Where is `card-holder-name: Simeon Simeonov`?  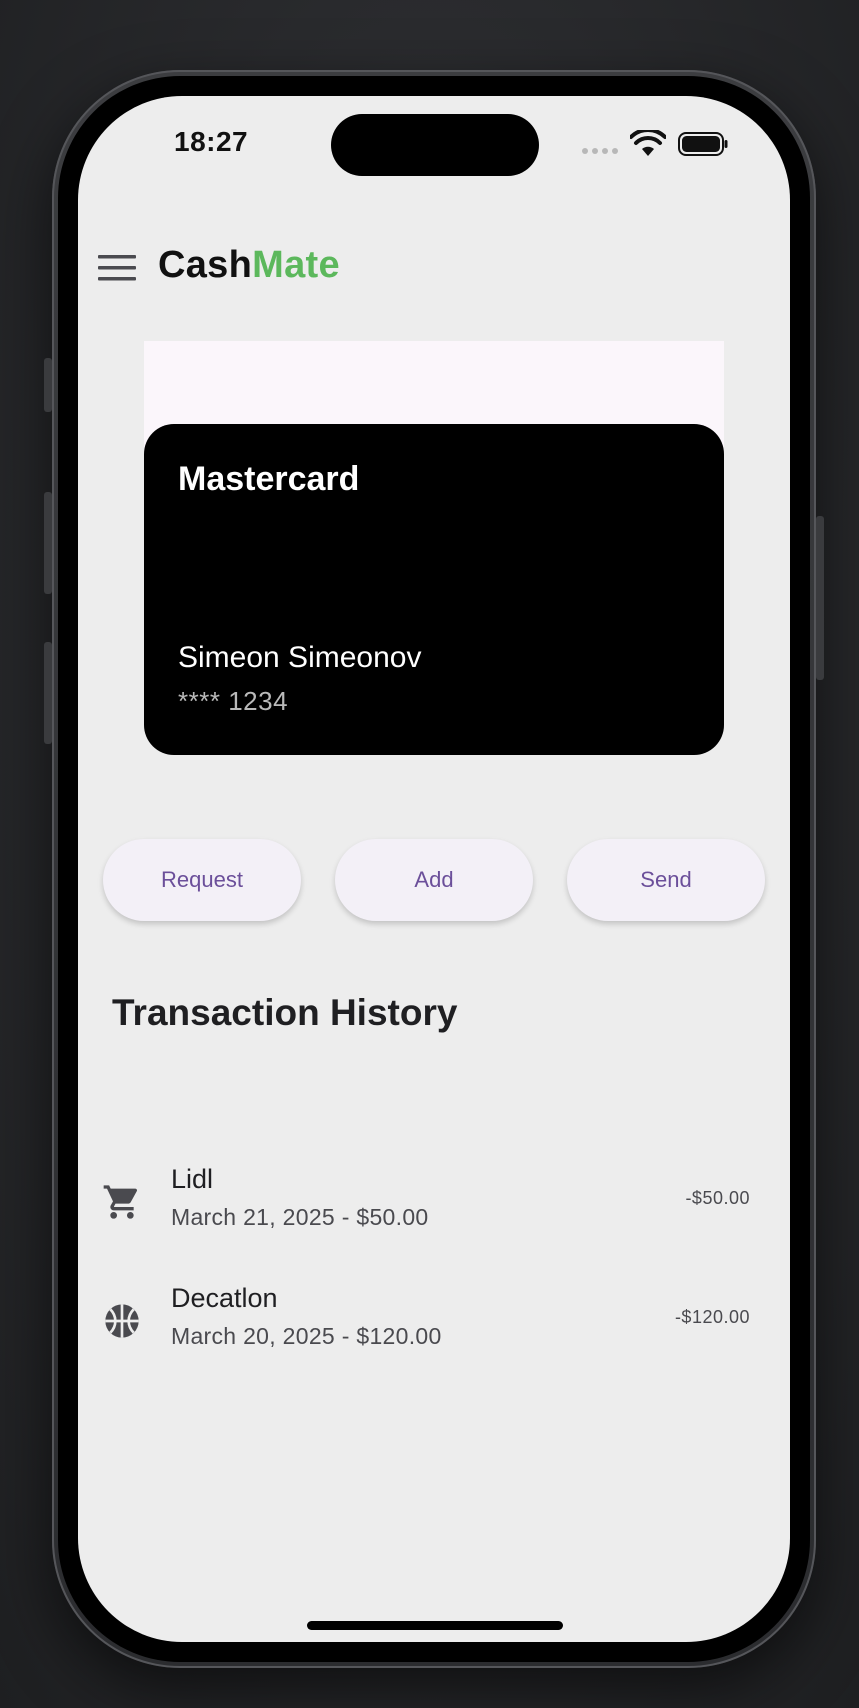 card-holder-name: Simeon Simeonov is located at coordinates (300, 657).